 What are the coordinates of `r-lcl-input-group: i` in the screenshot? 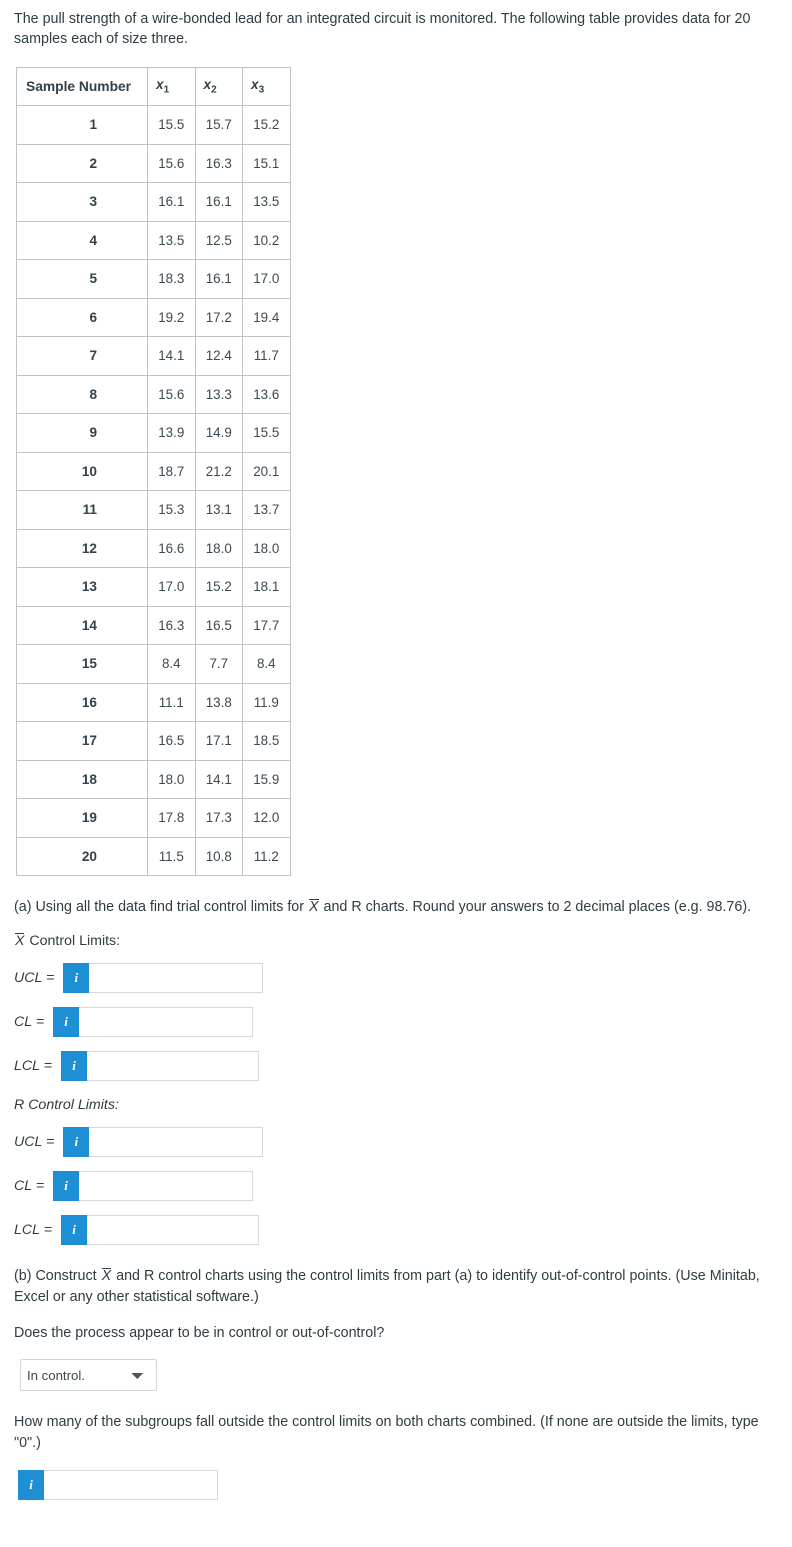 It's located at (160, 1230).